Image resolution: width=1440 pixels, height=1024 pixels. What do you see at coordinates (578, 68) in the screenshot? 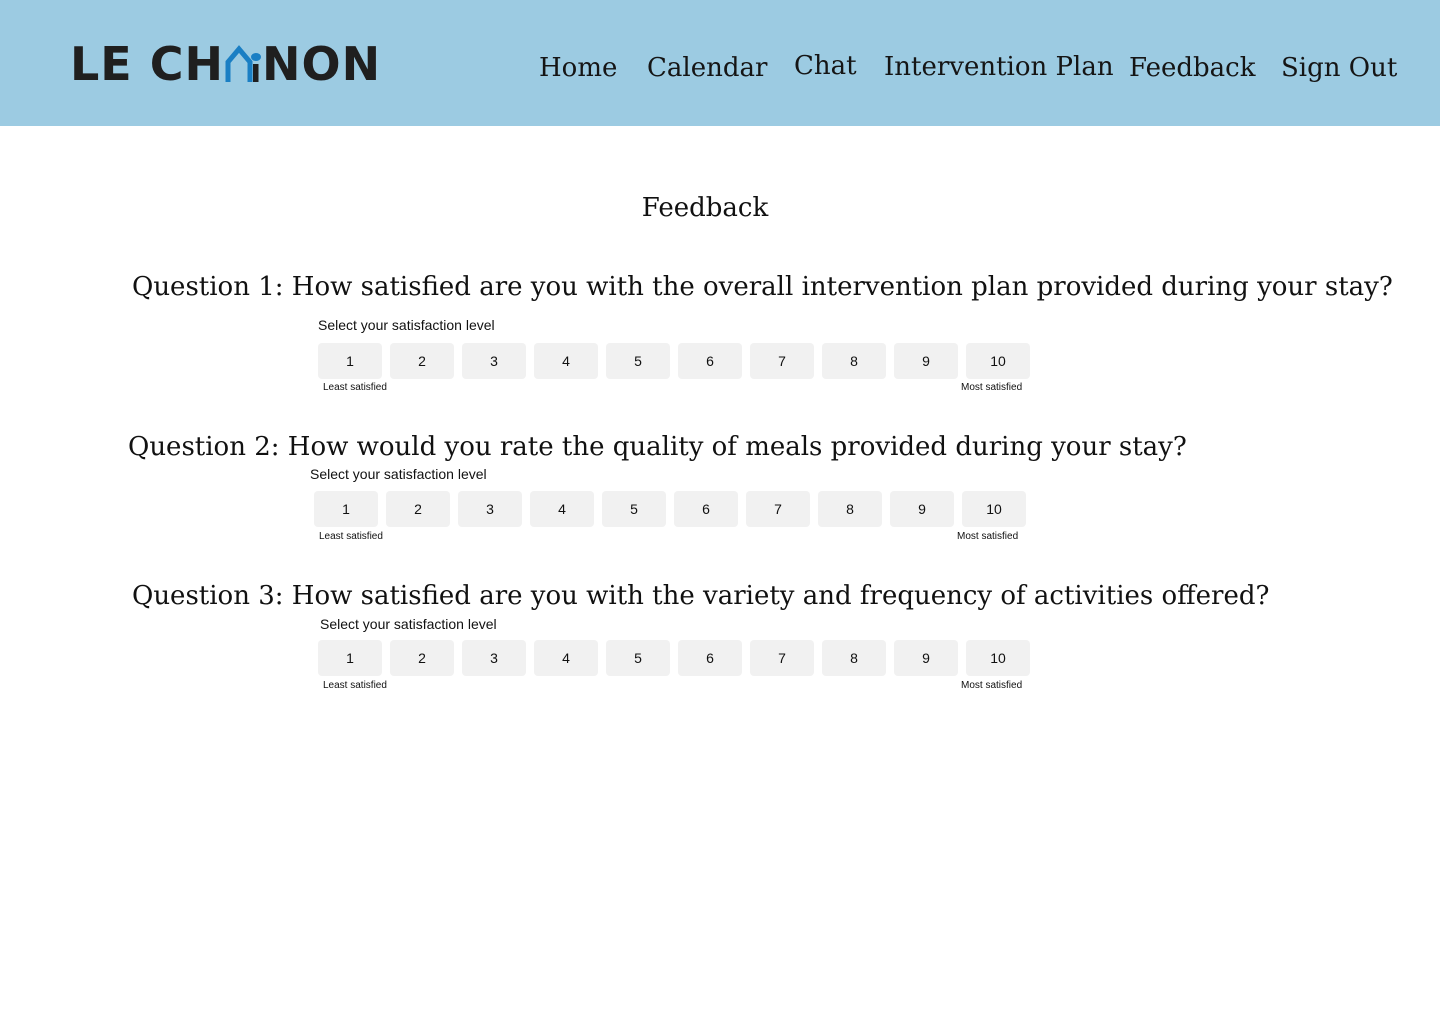
I see `nav-home: Home` at bounding box center [578, 68].